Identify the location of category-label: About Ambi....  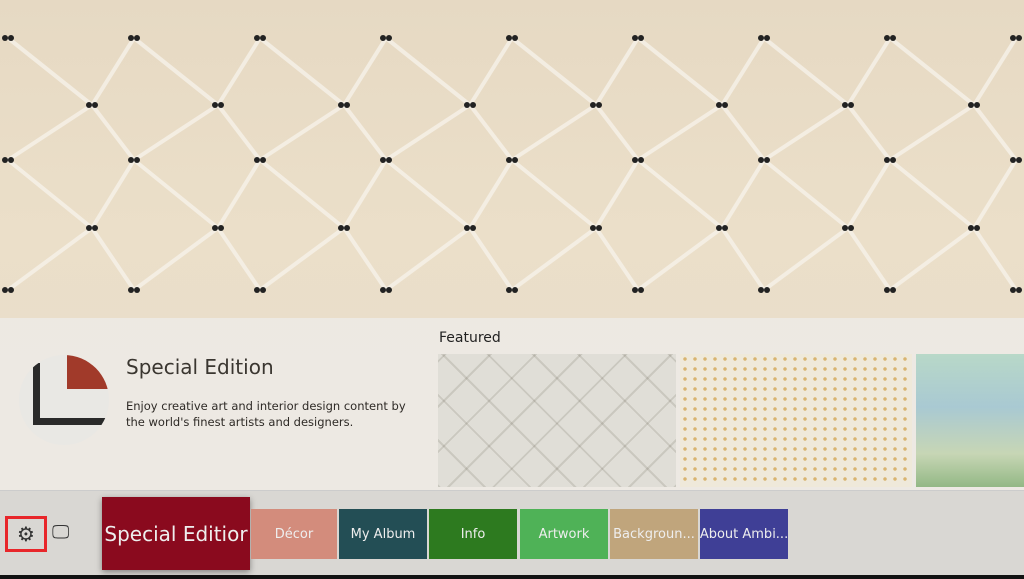
(744, 534).